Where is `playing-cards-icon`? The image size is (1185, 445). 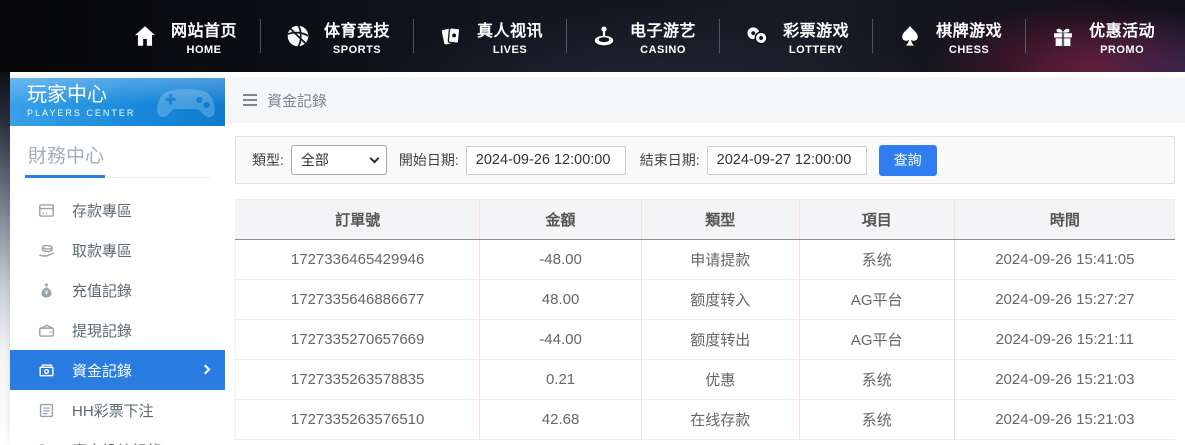 playing-cards-icon is located at coordinates (451, 36).